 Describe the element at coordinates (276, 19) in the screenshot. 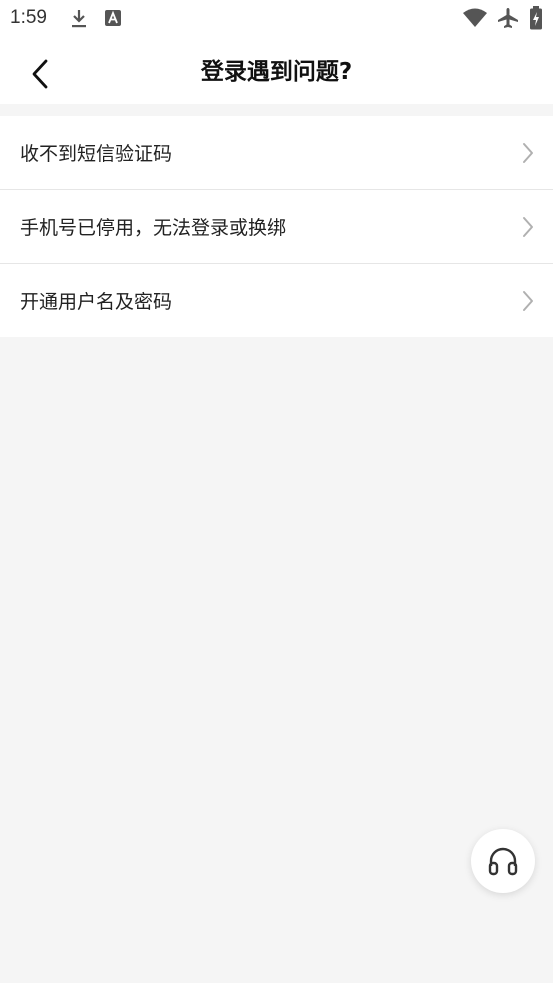

I see `status-bar: 1:59` at that location.